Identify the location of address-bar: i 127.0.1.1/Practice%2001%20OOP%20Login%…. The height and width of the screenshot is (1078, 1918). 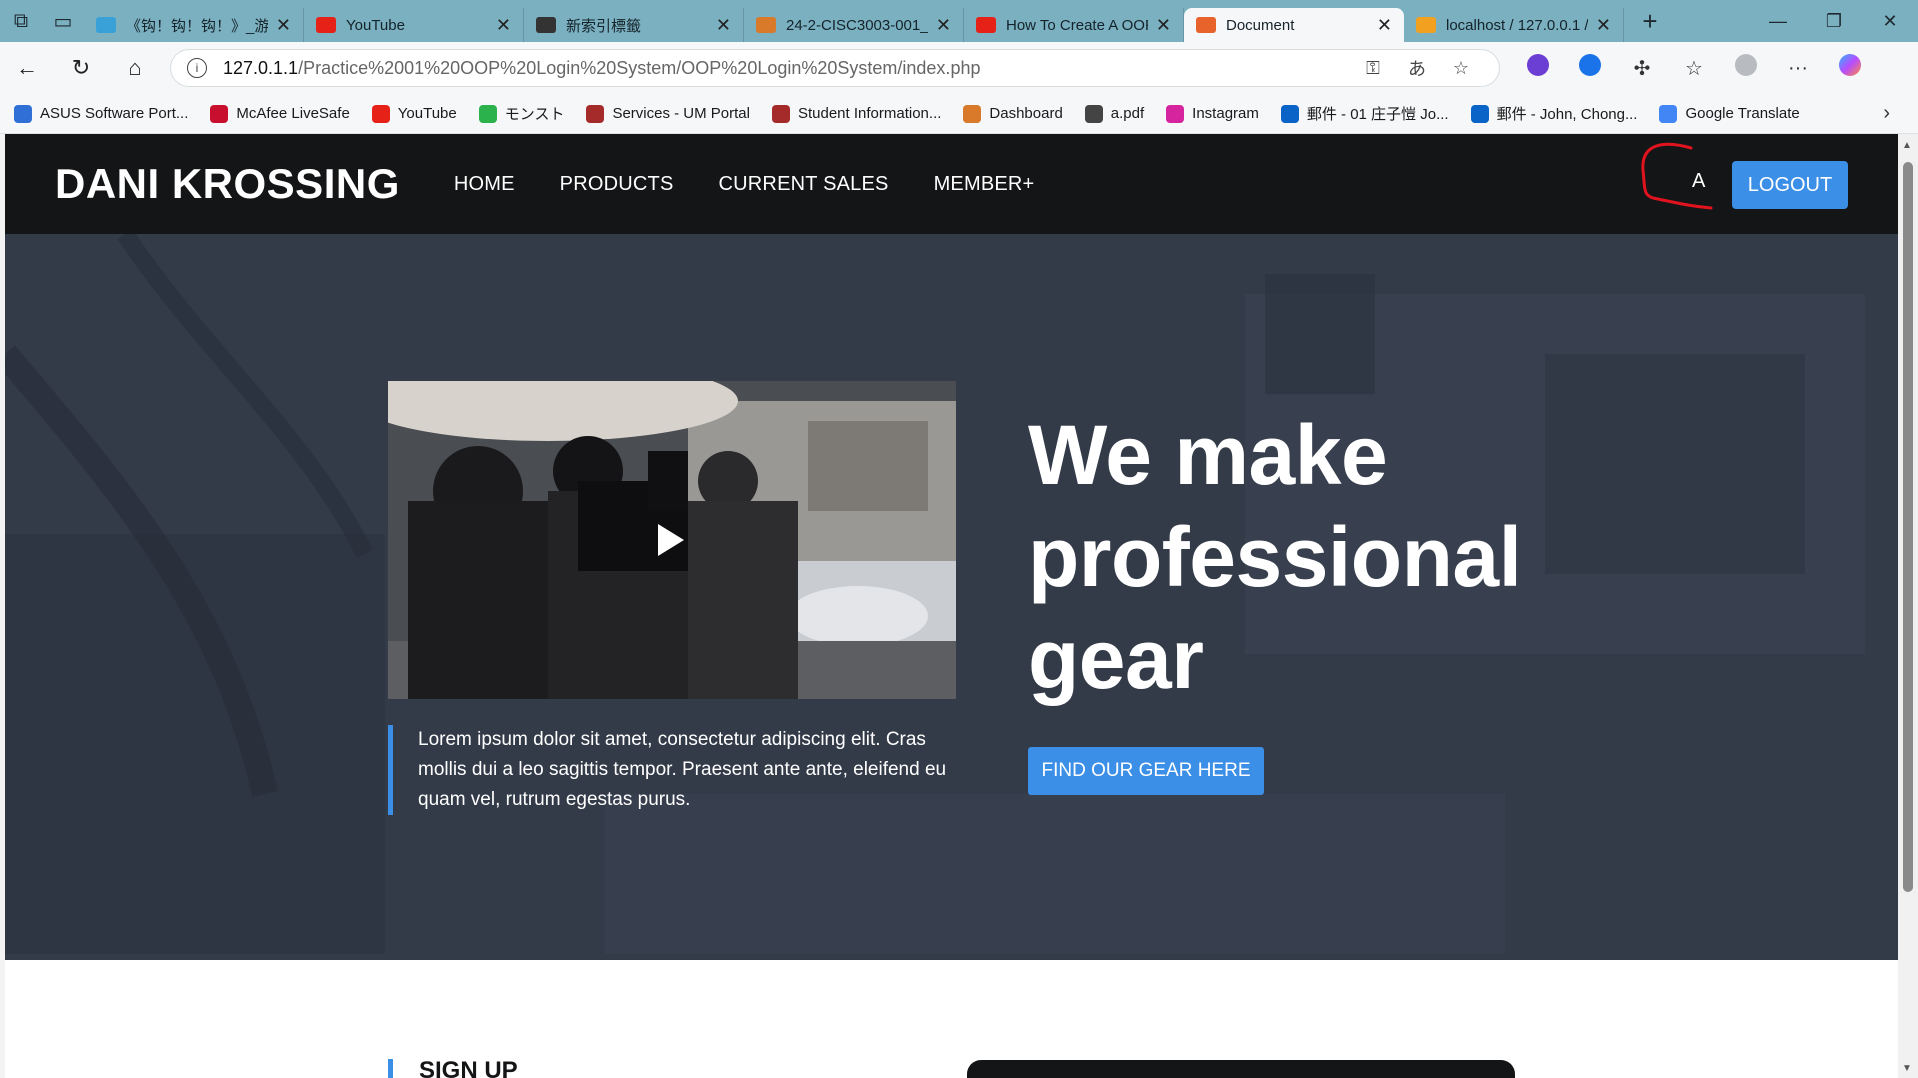
(835, 68).